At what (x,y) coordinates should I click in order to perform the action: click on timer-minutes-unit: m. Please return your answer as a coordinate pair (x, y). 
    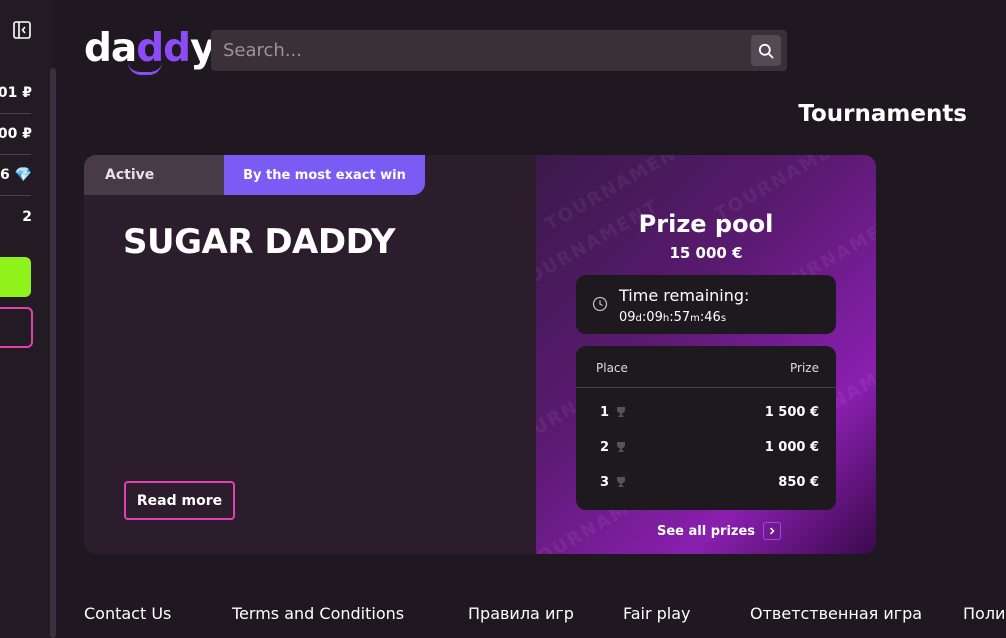
    Looking at the image, I should click on (695, 318).